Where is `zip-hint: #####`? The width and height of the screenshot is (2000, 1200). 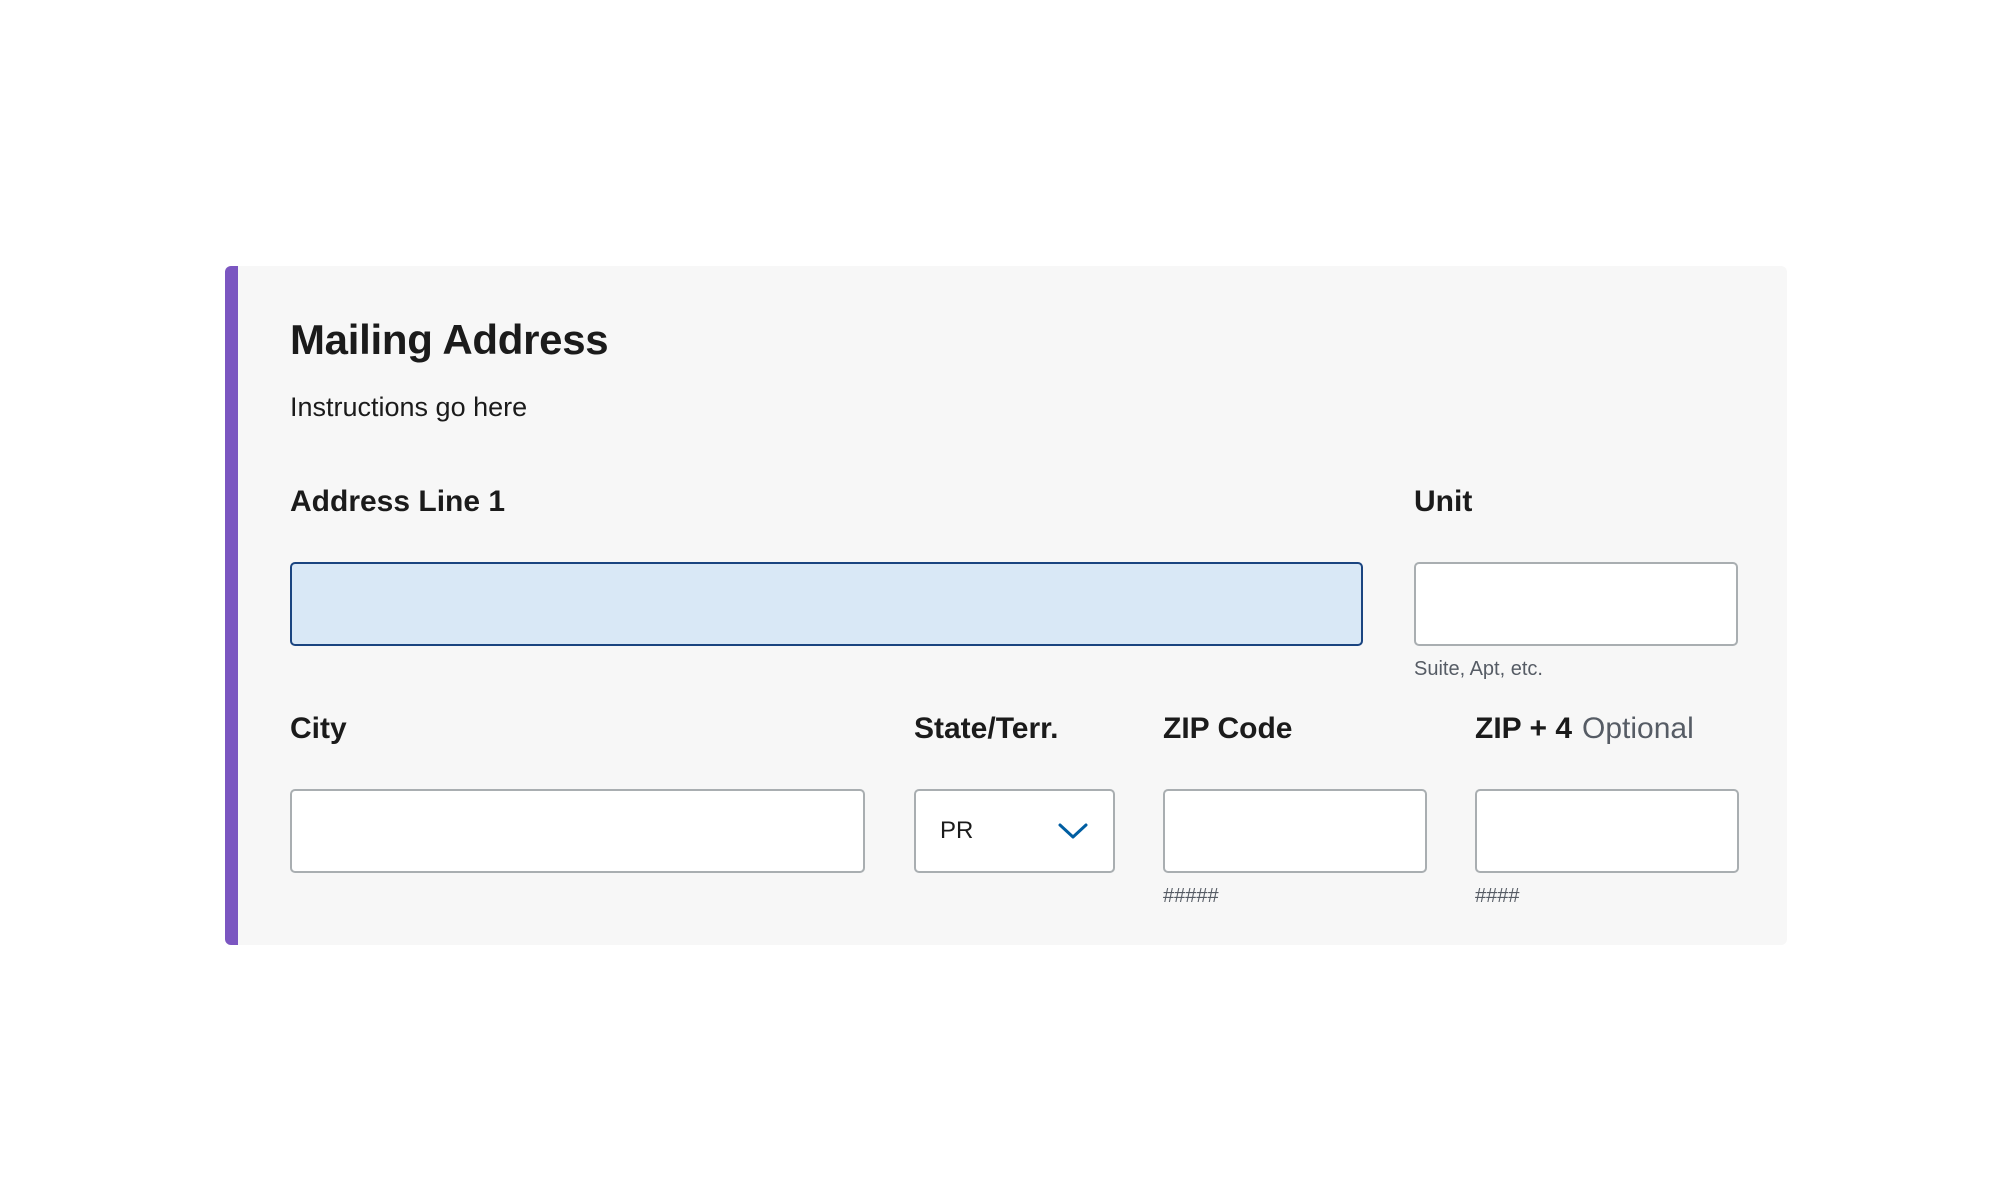 zip-hint: ##### is located at coordinates (1191, 896).